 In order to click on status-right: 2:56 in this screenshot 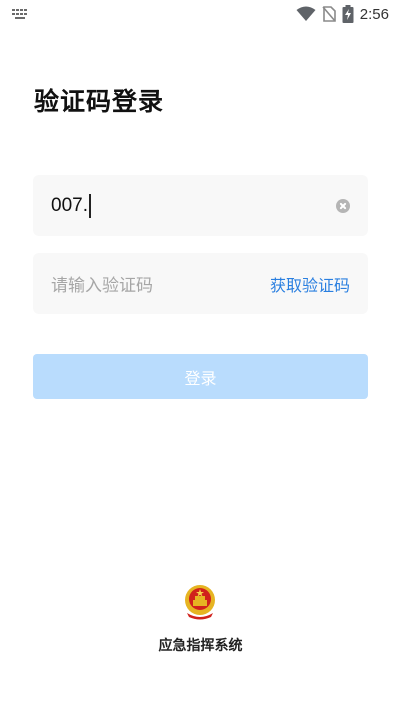, I will do `click(342, 14)`.